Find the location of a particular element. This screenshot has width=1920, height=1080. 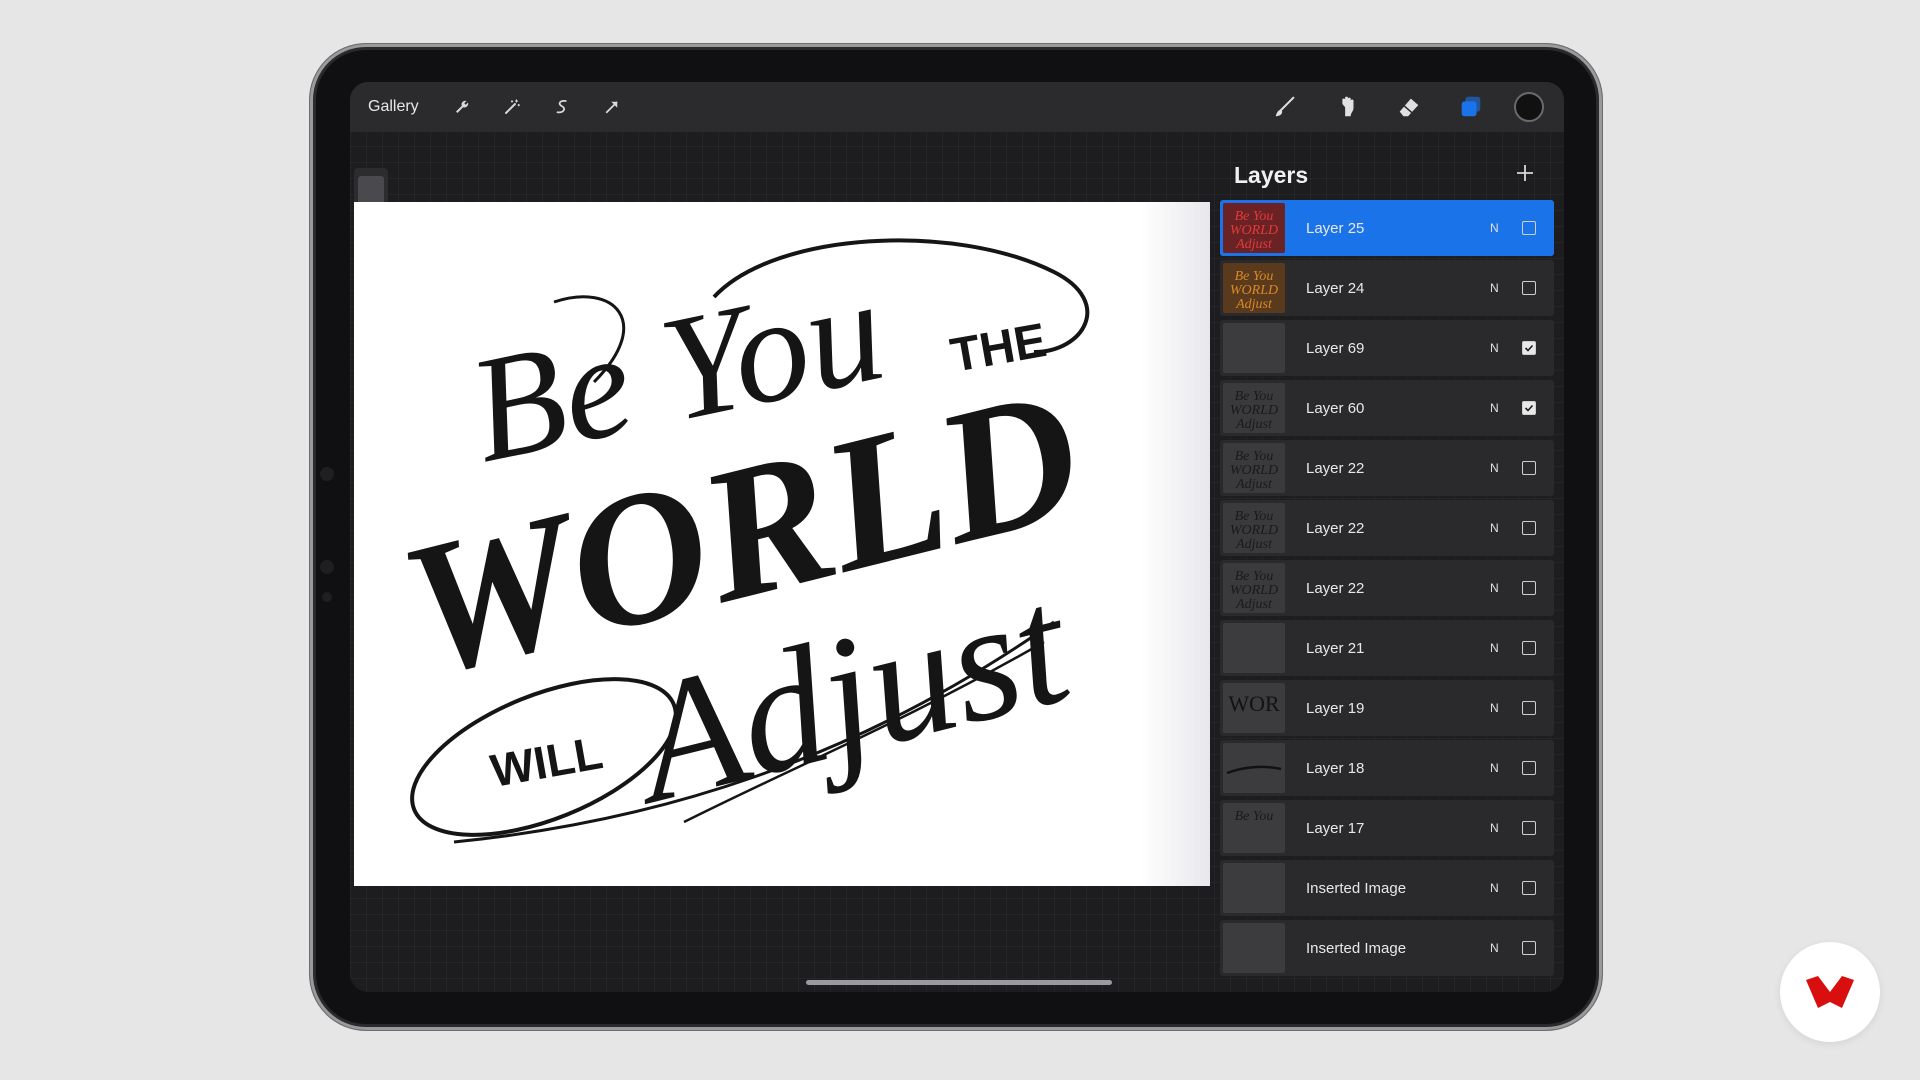

brush-icon is located at coordinates (1285, 106).